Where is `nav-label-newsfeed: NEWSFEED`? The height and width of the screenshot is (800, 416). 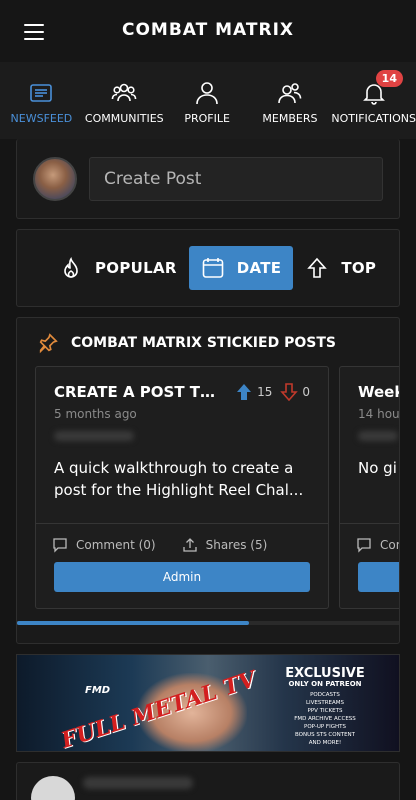
nav-label-newsfeed: NEWSFEED is located at coordinates (41, 118).